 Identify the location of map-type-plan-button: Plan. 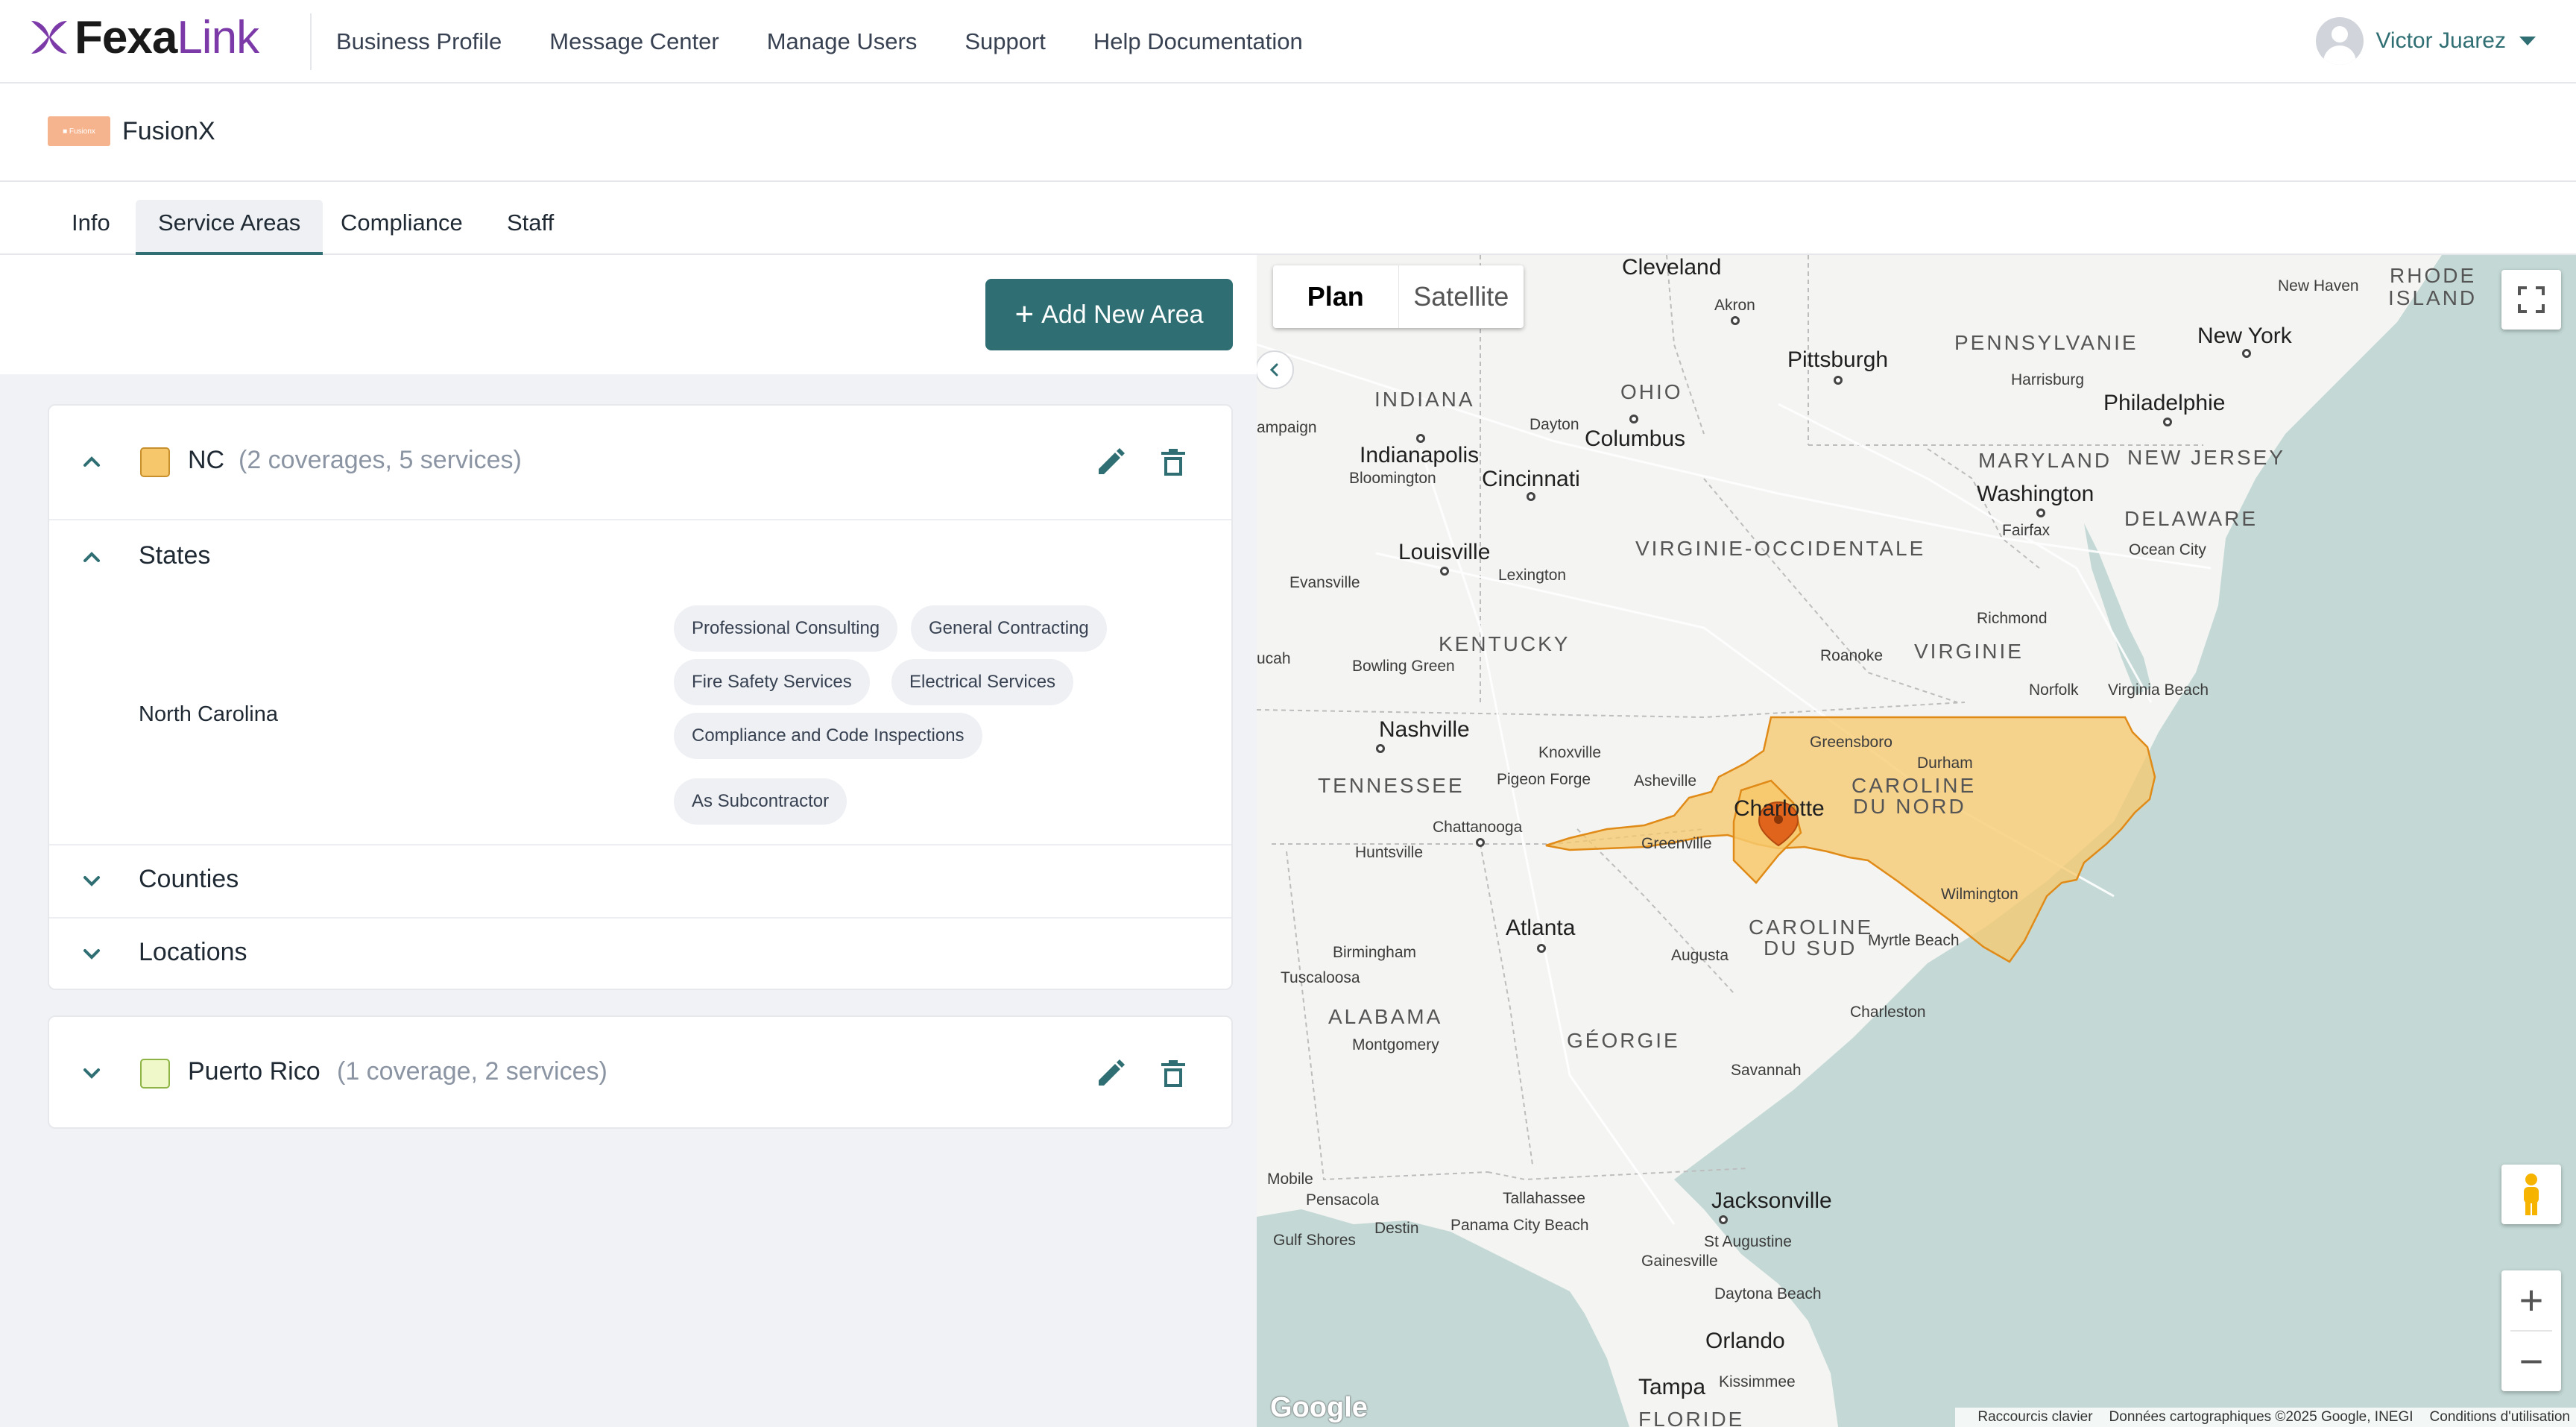
(1336, 296).